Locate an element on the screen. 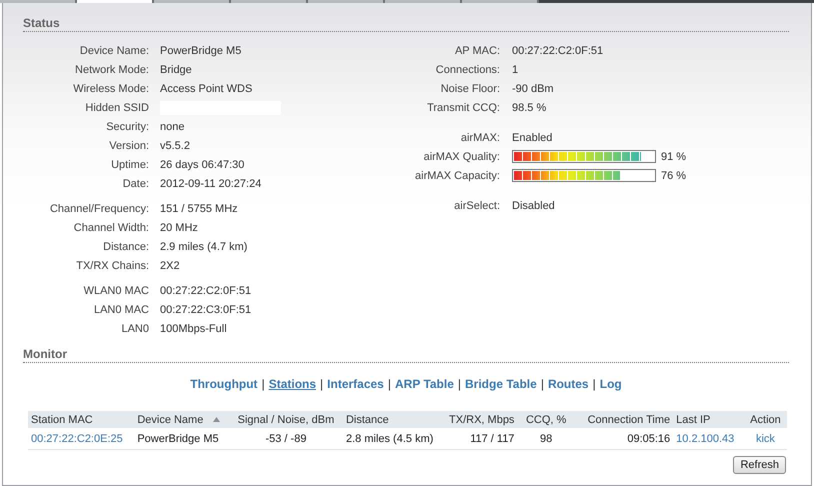 Image resolution: width=814 pixels, height=486 pixels. table-link: 00:27:22:C2:0E:25 is located at coordinates (77, 438).